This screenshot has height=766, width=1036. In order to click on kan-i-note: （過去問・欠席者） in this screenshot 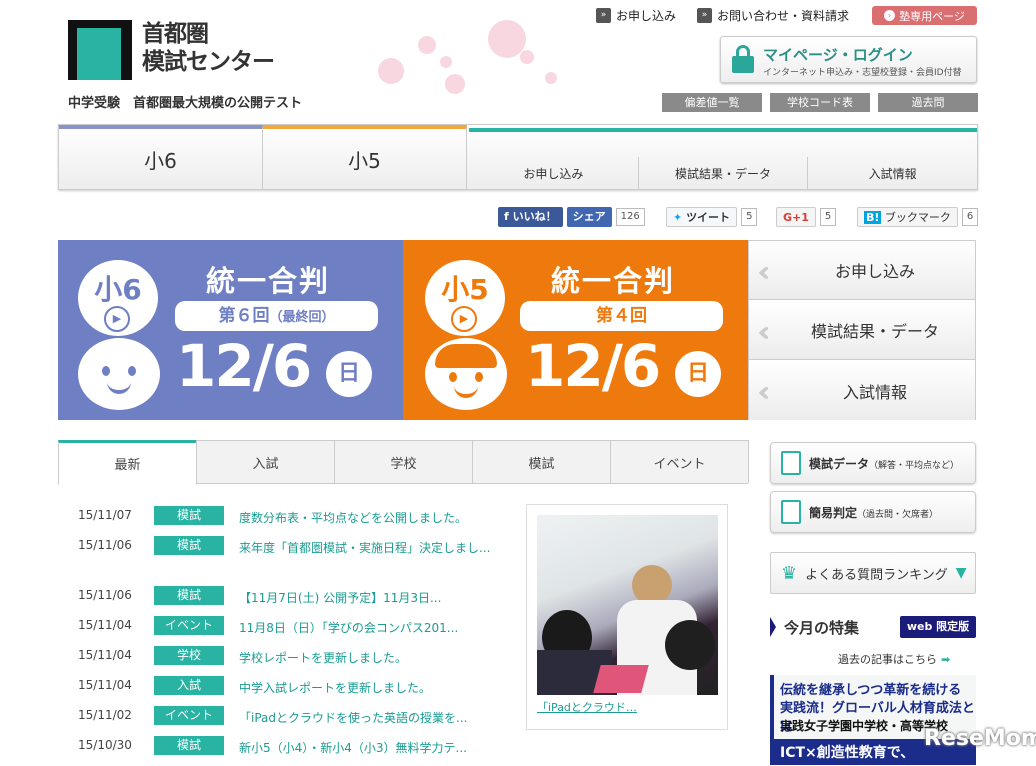, I will do `click(898, 514)`.